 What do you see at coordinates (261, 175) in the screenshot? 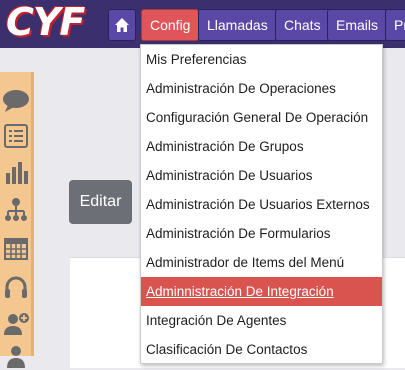
I see `menu-item-admin-usuarios: Administración De Usuarios` at bounding box center [261, 175].